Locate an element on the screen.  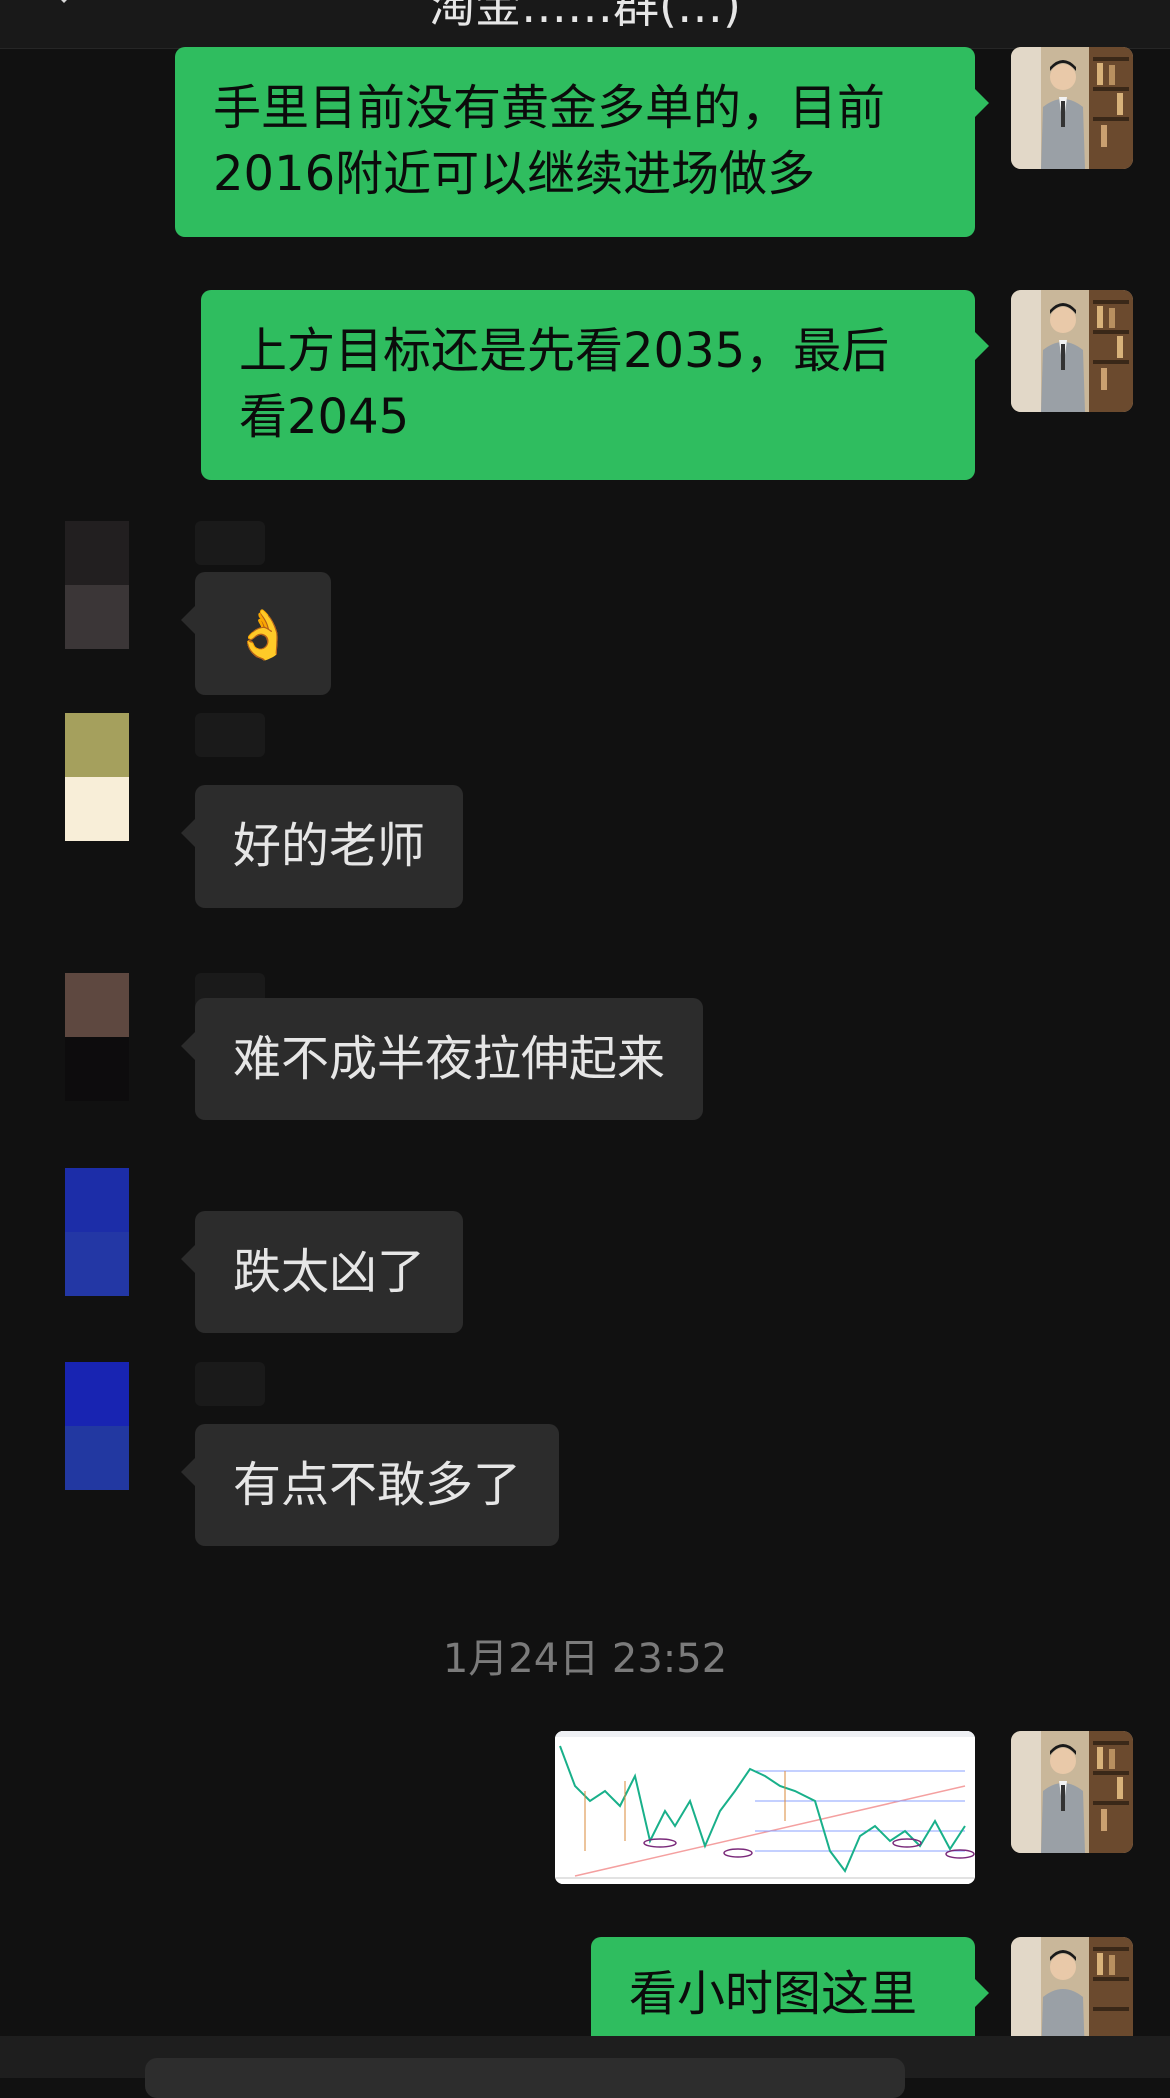
message-text: 看小时图这里 is located at coordinates (773, 1994).